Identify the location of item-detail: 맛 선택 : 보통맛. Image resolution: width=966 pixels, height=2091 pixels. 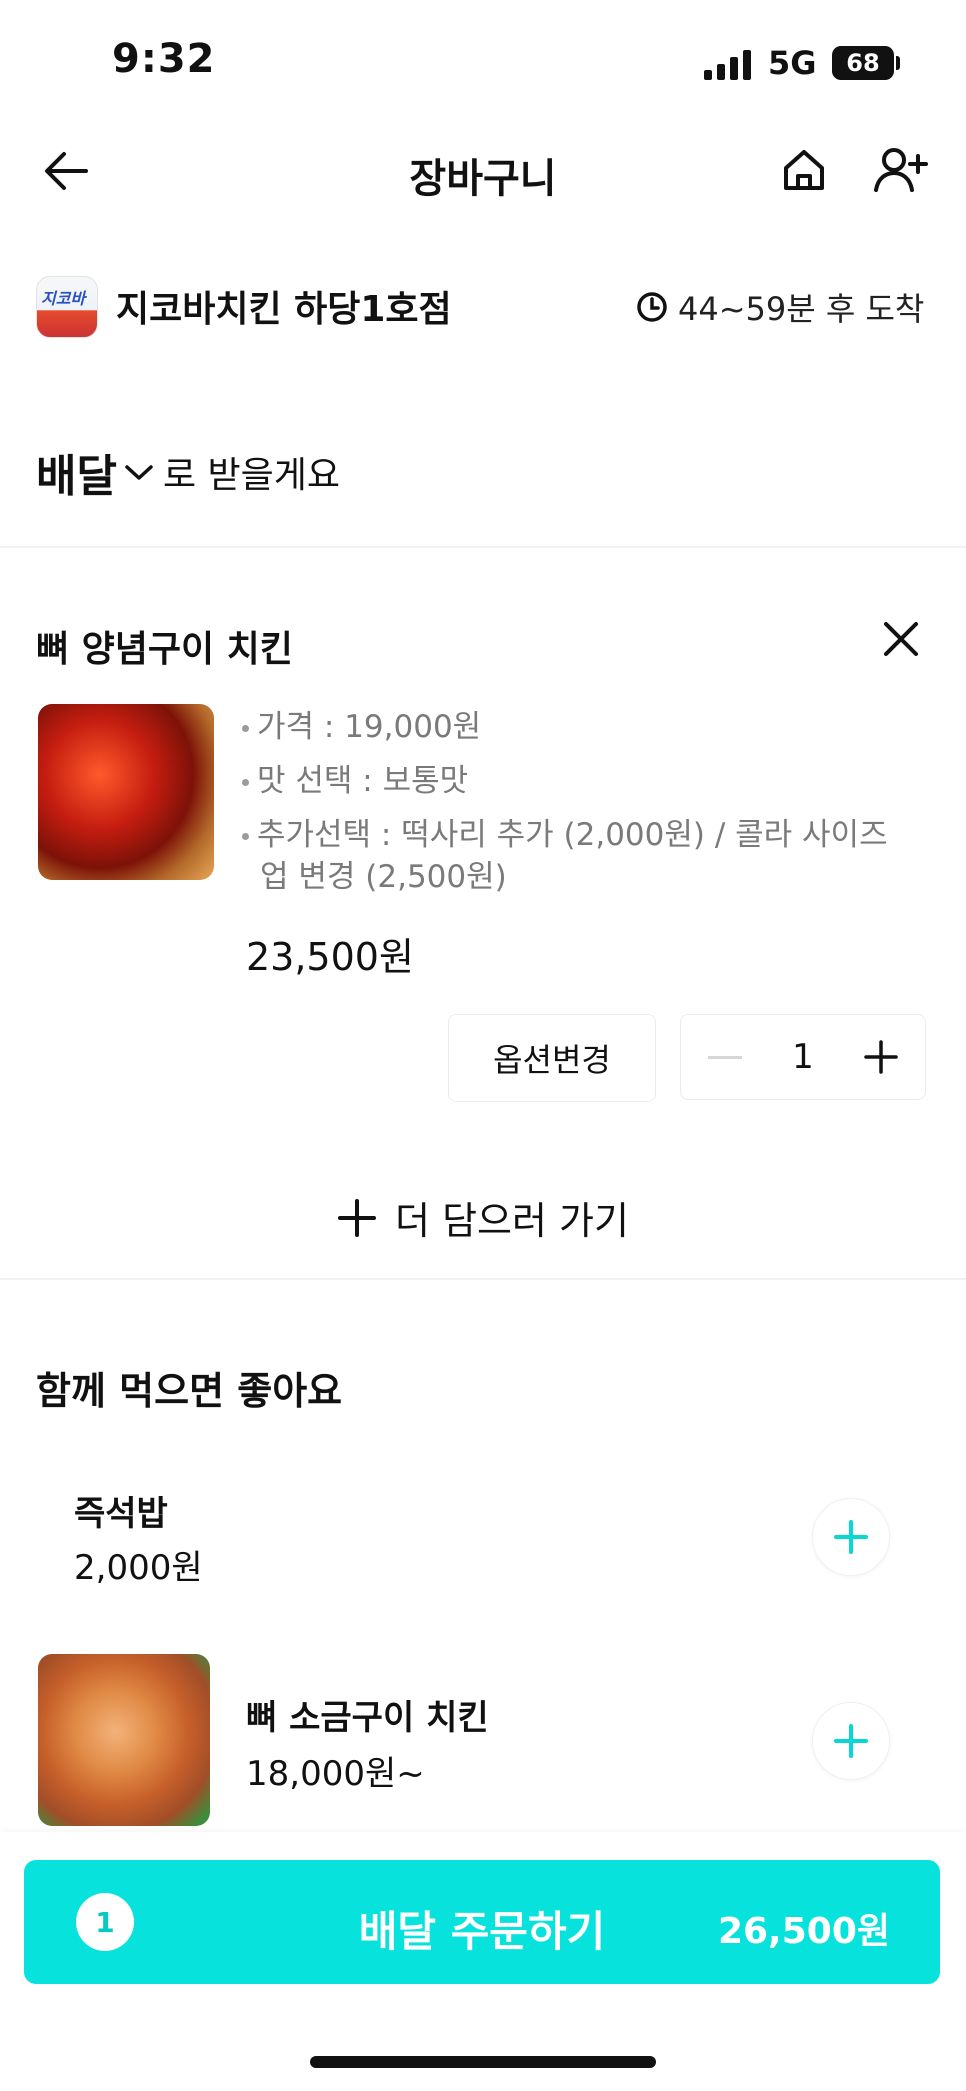
(355, 781).